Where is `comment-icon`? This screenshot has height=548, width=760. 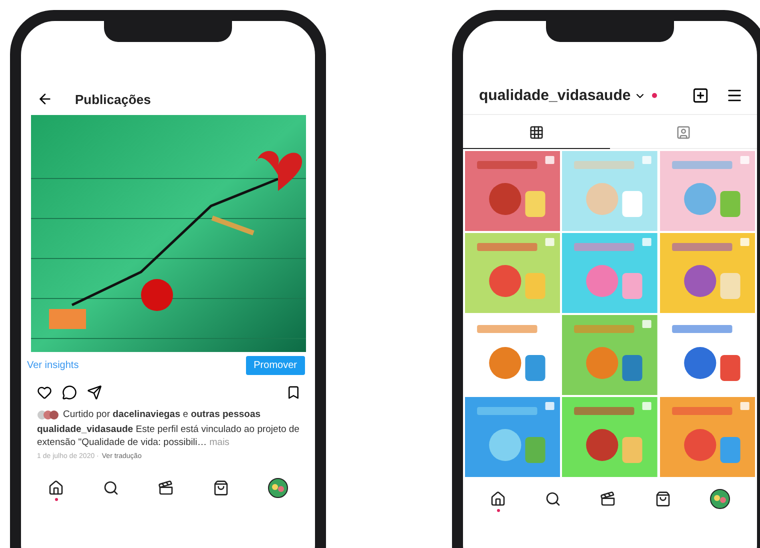
comment-icon is located at coordinates (69, 392).